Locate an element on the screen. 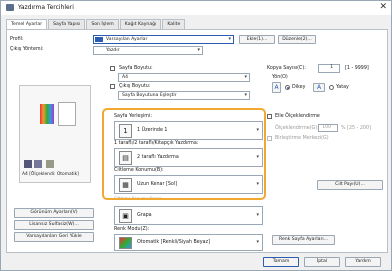 Image resolution: width=392 pixels, height=271 pixels. profile-icon is located at coordinates (99, 39).